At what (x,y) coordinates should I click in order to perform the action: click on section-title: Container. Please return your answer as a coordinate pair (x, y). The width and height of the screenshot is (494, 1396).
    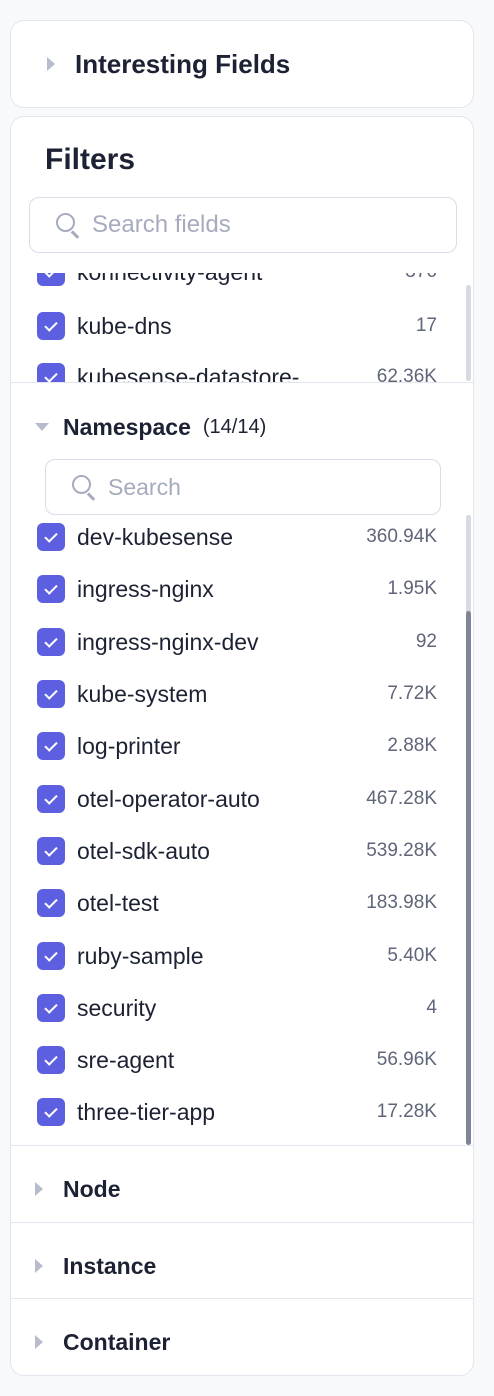
    Looking at the image, I should click on (117, 1341).